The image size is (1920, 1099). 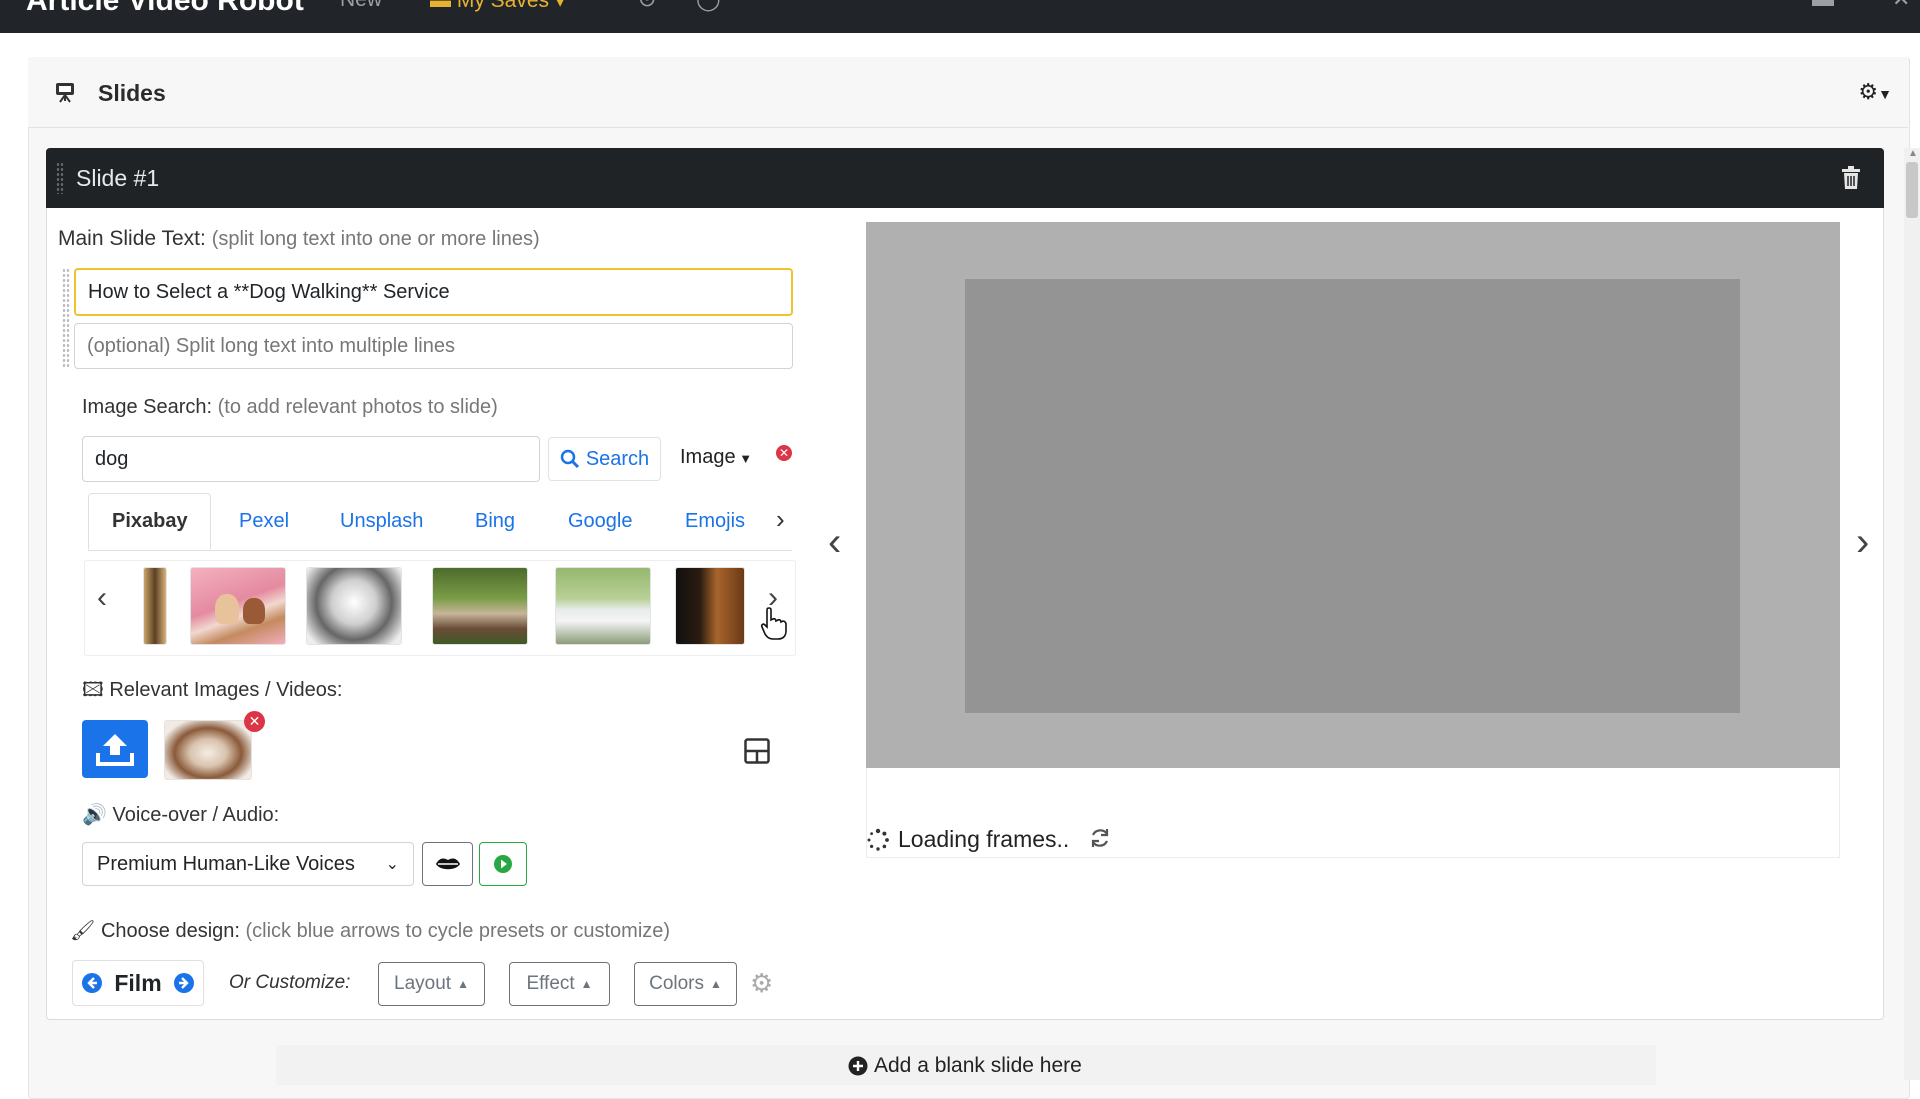 What do you see at coordinates (716, 457) in the screenshot?
I see `media-type-dropdown: Image ▼` at bounding box center [716, 457].